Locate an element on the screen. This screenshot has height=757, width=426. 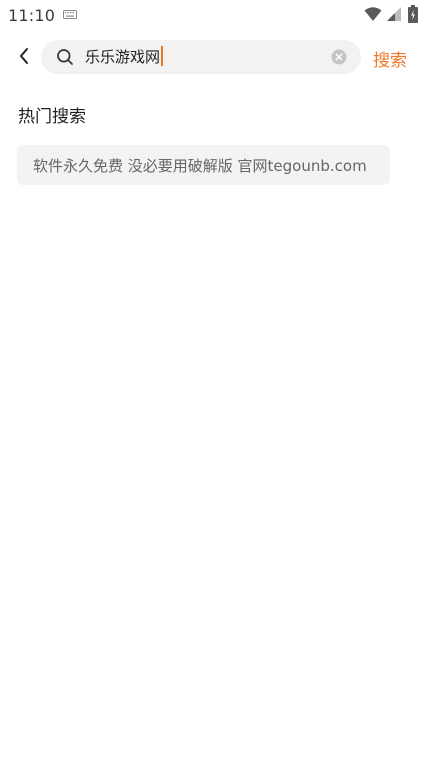
hot-search-item: 软件永久免费 没必要用破解版 官网tegounb.com is located at coordinates (203, 165).